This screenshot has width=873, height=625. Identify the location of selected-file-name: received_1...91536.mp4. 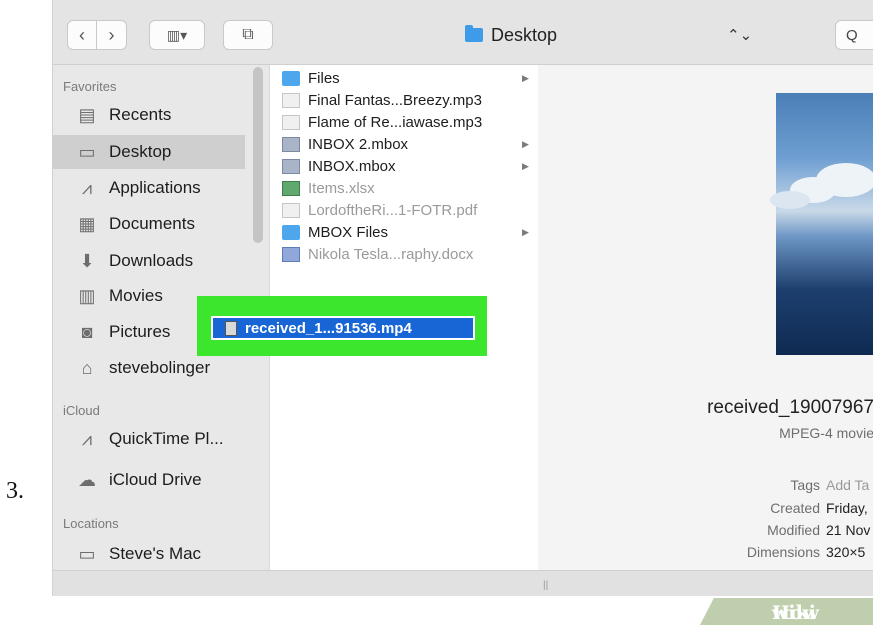
(328, 328).